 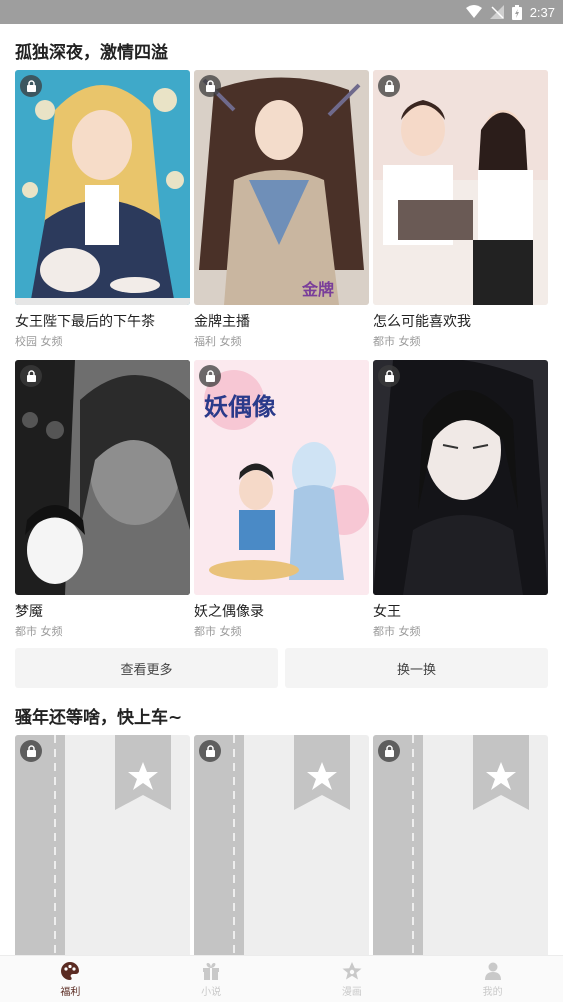 What do you see at coordinates (240, 407) in the screenshot?
I see `svg-text: 妖偶像` at bounding box center [240, 407].